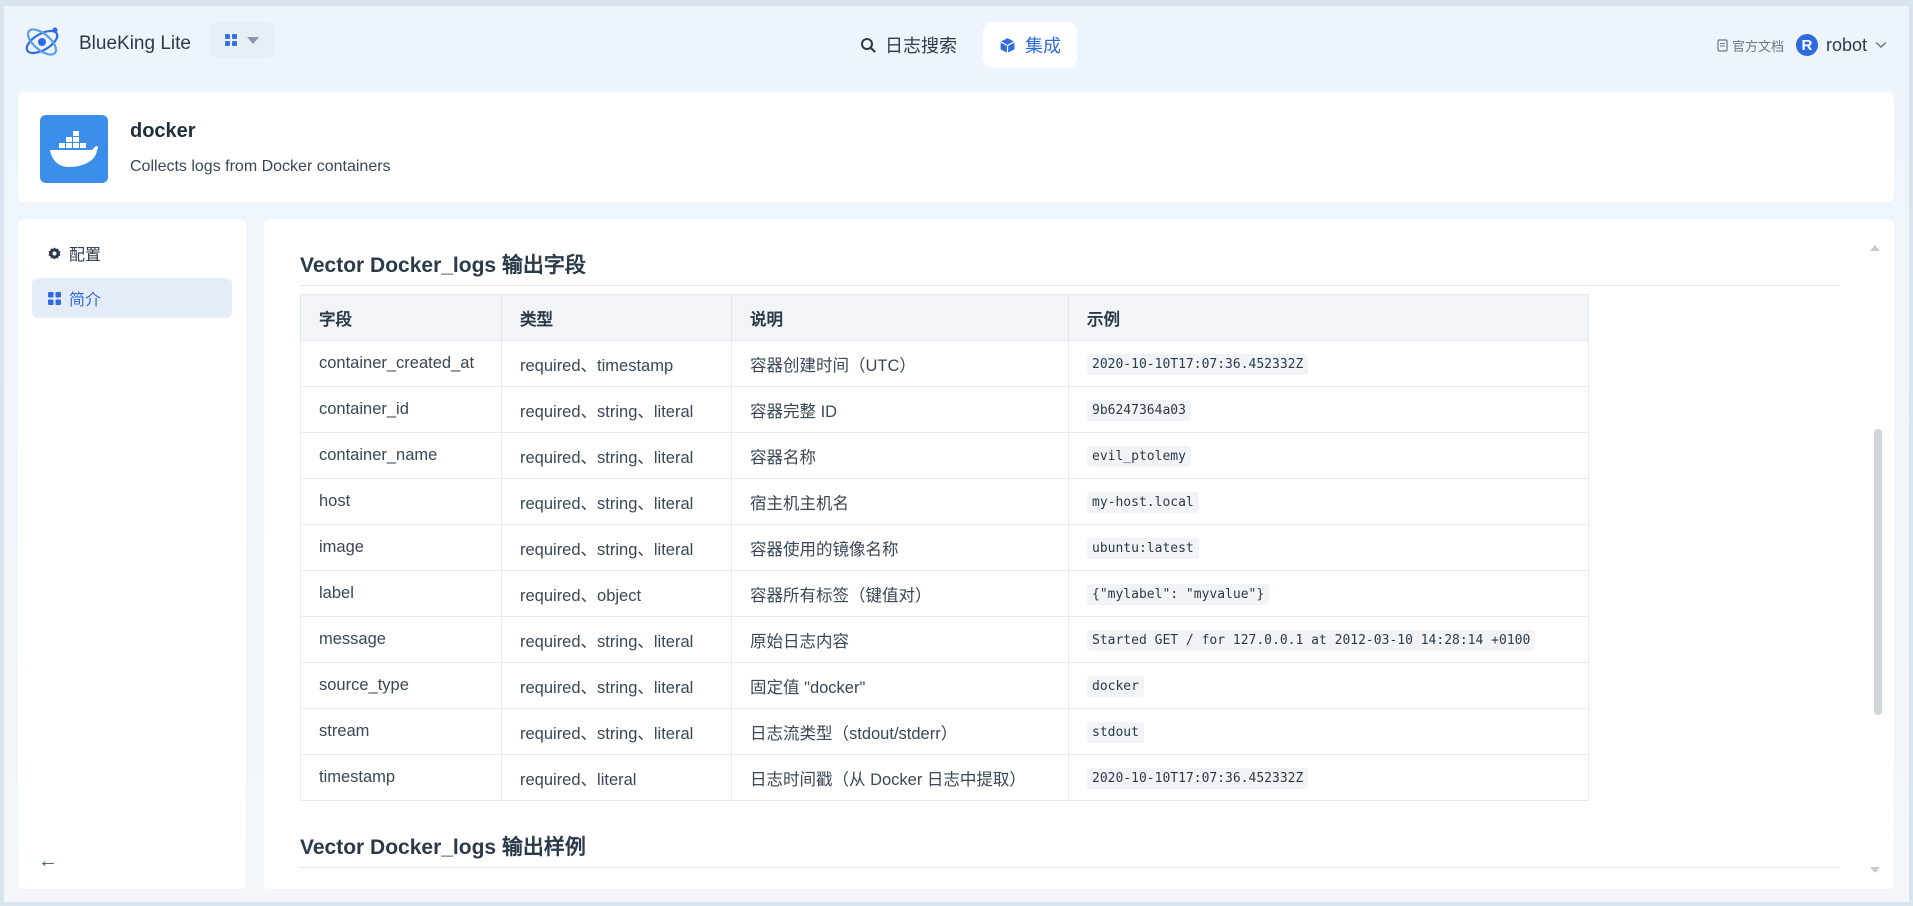  I want to click on sidebar-item-config-label: 配置, so click(85, 255).